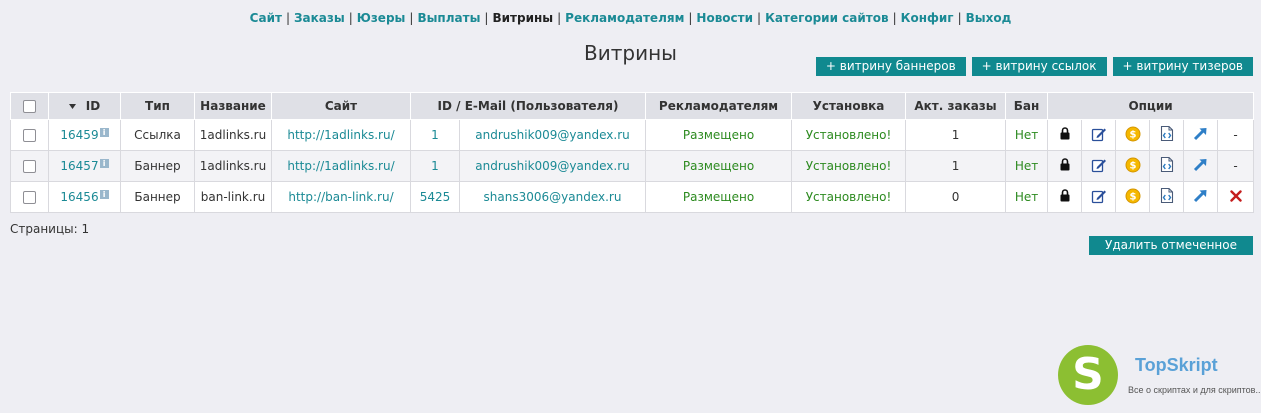  Describe the element at coordinates (381, 18) in the screenshot. I see `nav-item-2: Юзеры` at that location.